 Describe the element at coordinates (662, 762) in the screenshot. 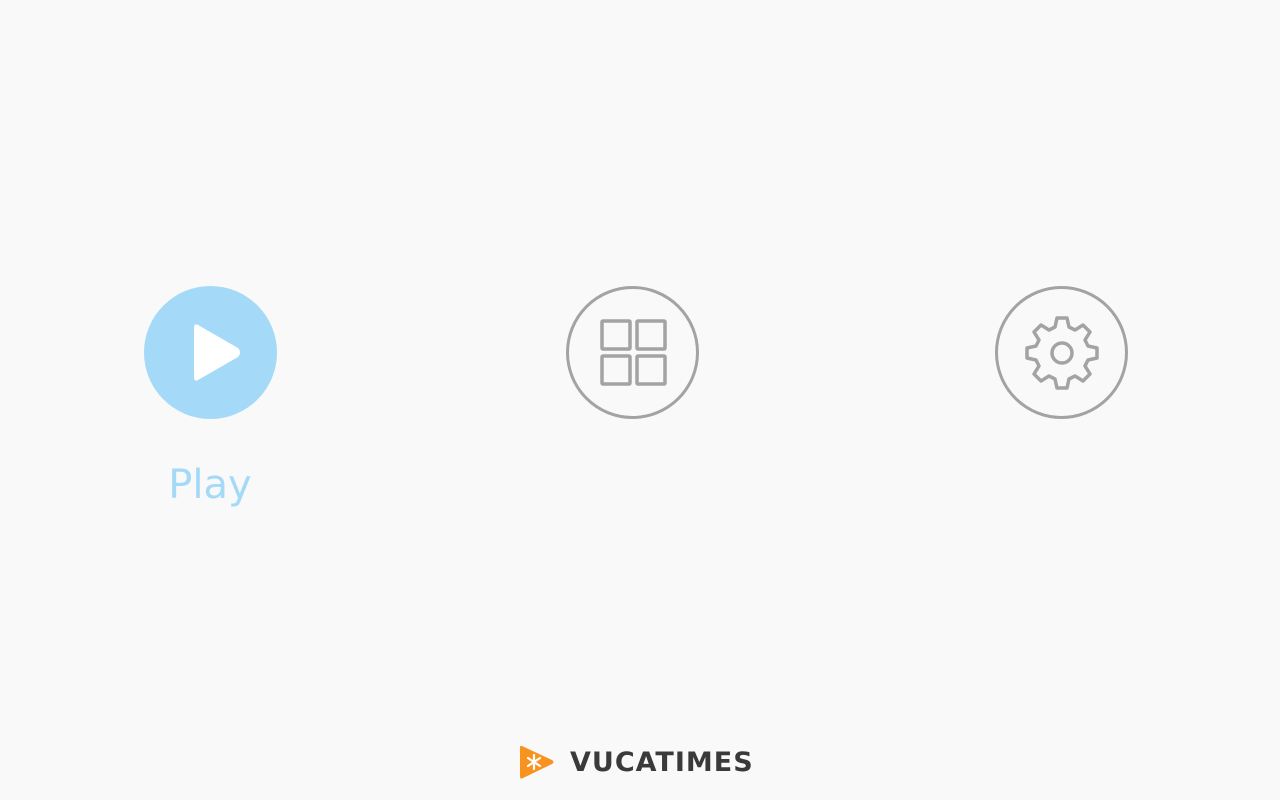

I see `brand-name: VUCATIMES` at that location.